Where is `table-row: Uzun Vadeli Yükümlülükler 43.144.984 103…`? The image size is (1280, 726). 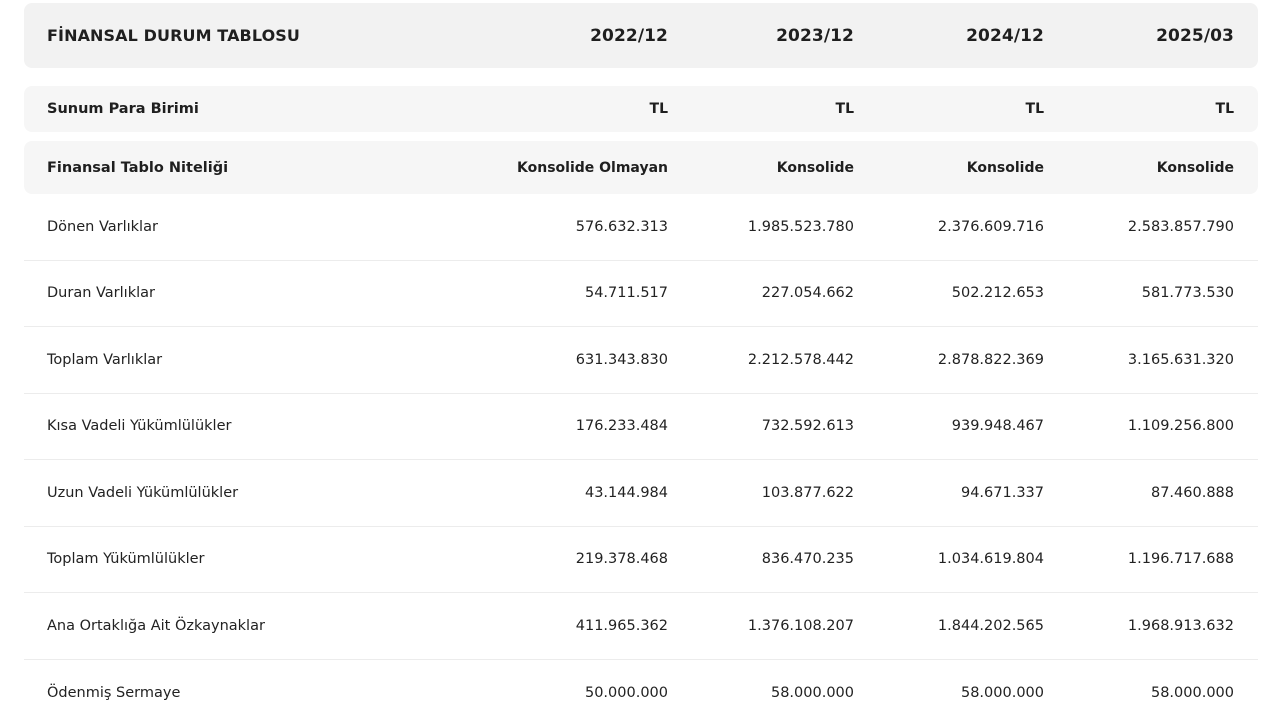
table-row: Uzun Vadeli Yükümlülükler 43.144.984 103… is located at coordinates (641, 493).